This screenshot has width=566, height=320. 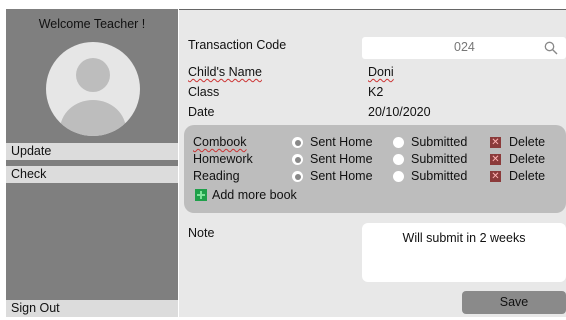 I want to click on transaction-code-field: 024, so click(x=464, y=48).